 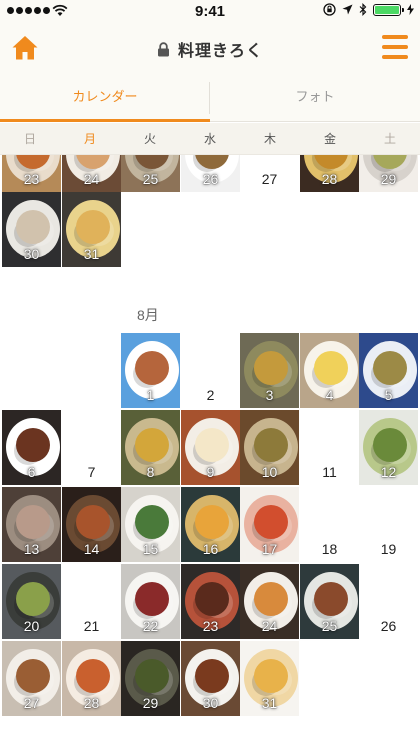 What do you see at coordinates (31, 678) in the screenshot?
I see `calendar-day-photo: 27` at bounding box center [31, 678].